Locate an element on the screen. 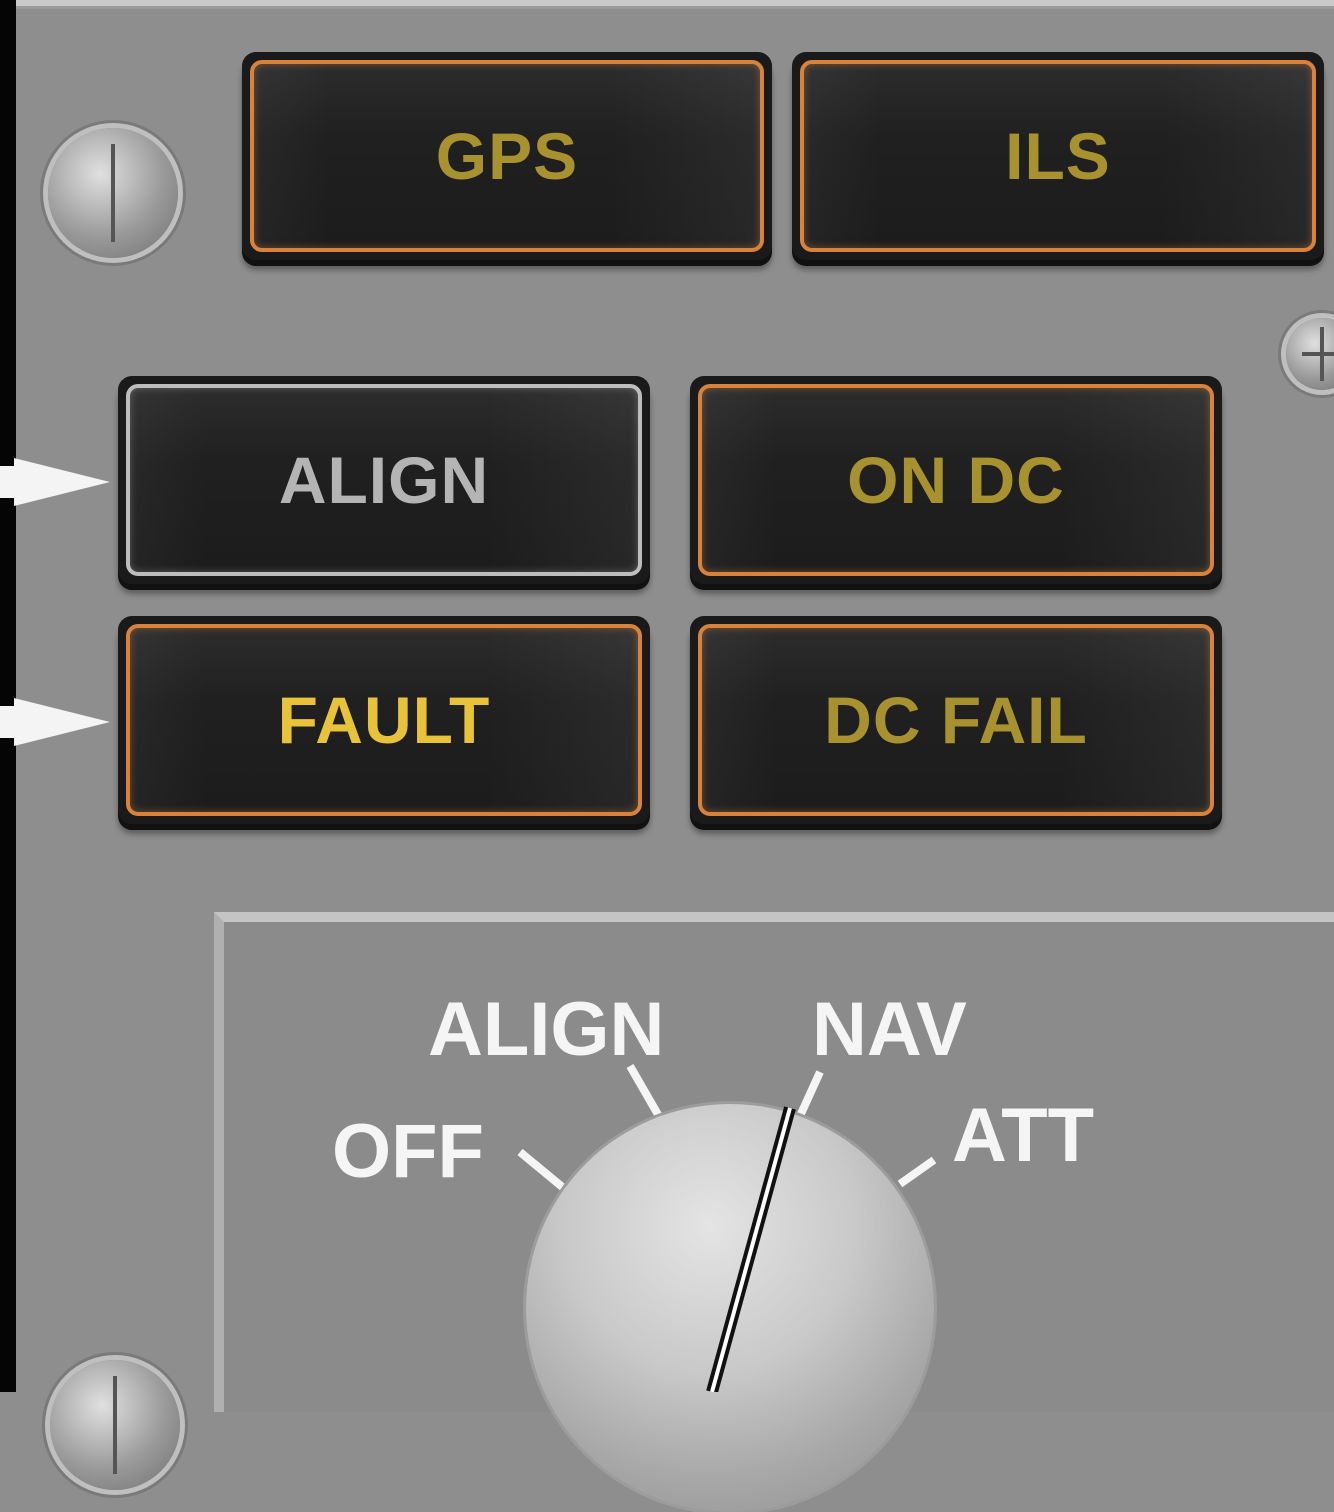  mode-label-off: OFF is located at coordinates (408, 1151).